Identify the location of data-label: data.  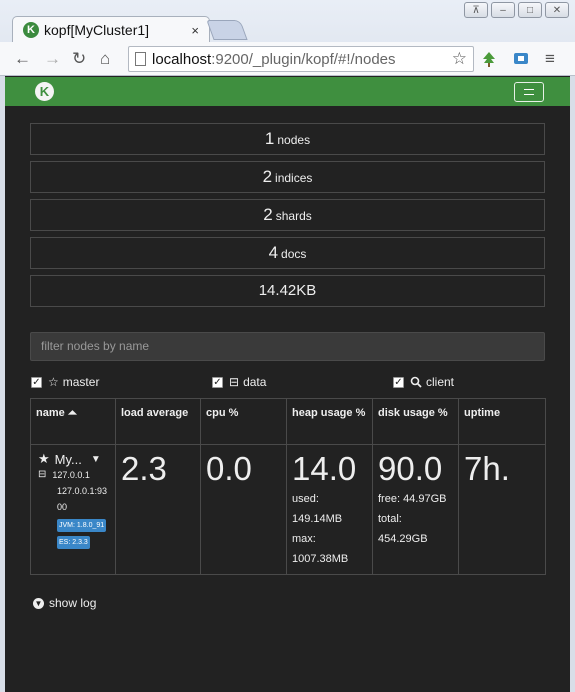
(255, 382).